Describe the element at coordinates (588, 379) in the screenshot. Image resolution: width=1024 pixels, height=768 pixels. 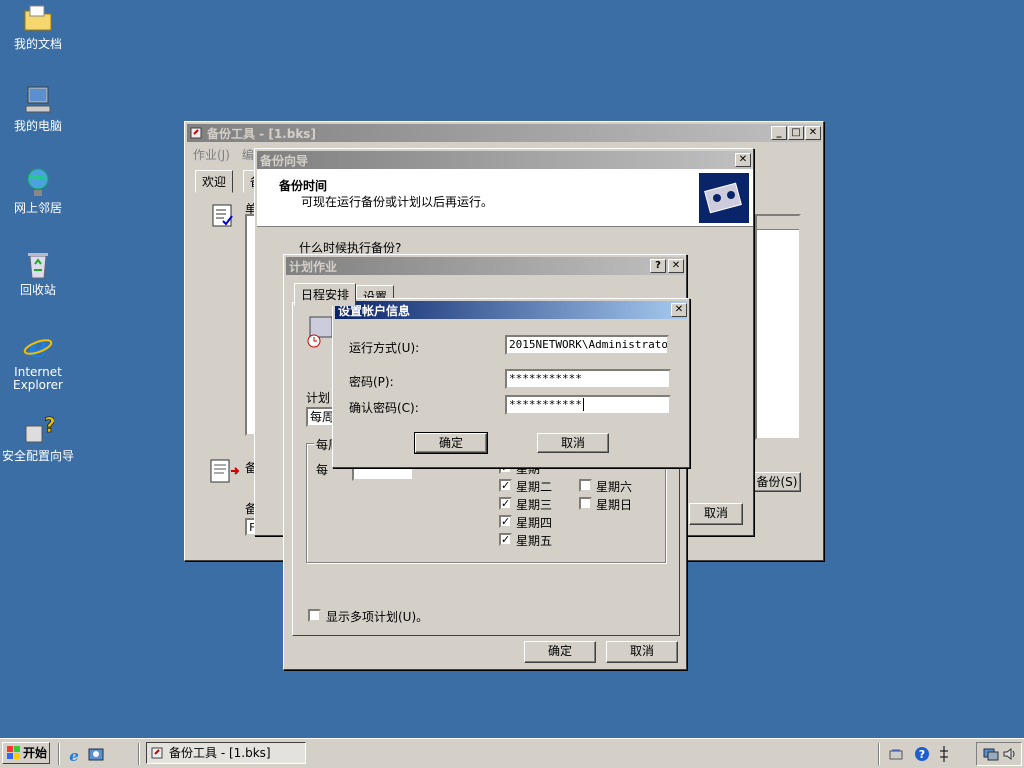
I see `password-field: ***********` at that location.